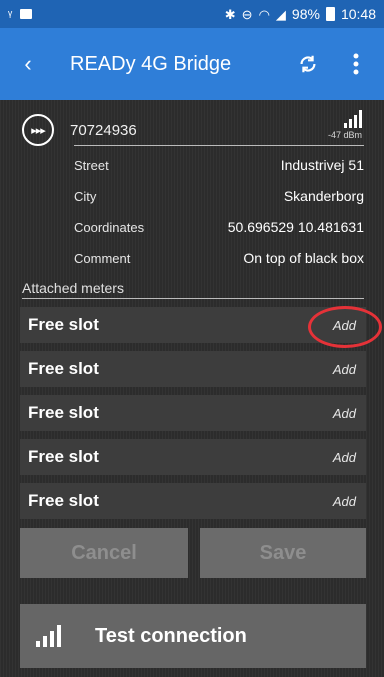 Image resolution: width=384 pixels, height=677 pixels. Describe the element at coordinates (85, 196) in the screenshot. I see `info-label: City` at that location.